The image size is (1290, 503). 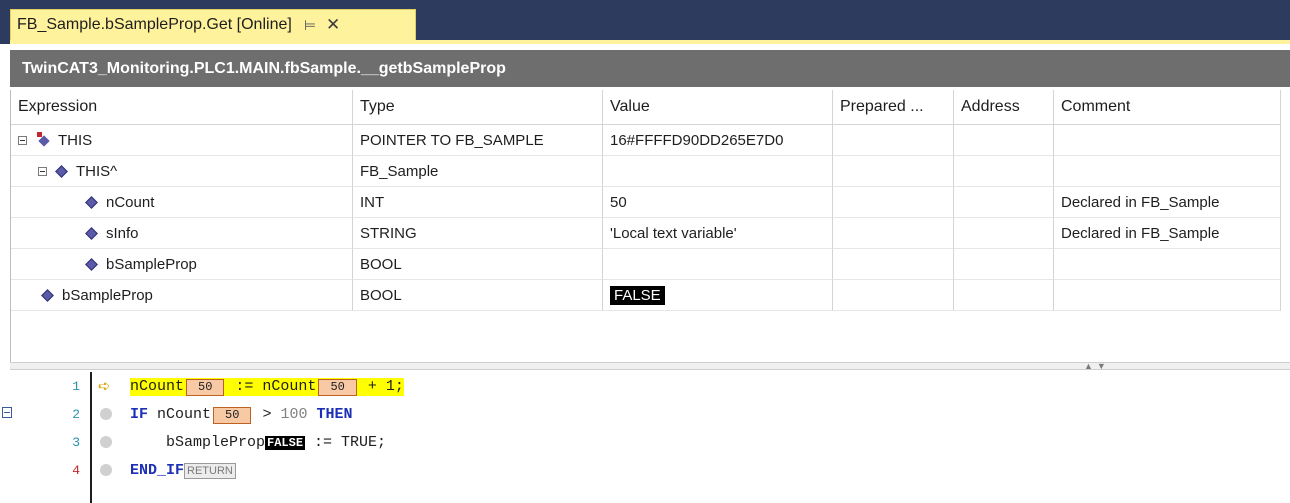 I want to click on line-number: 3, so click(x=76, y=442).